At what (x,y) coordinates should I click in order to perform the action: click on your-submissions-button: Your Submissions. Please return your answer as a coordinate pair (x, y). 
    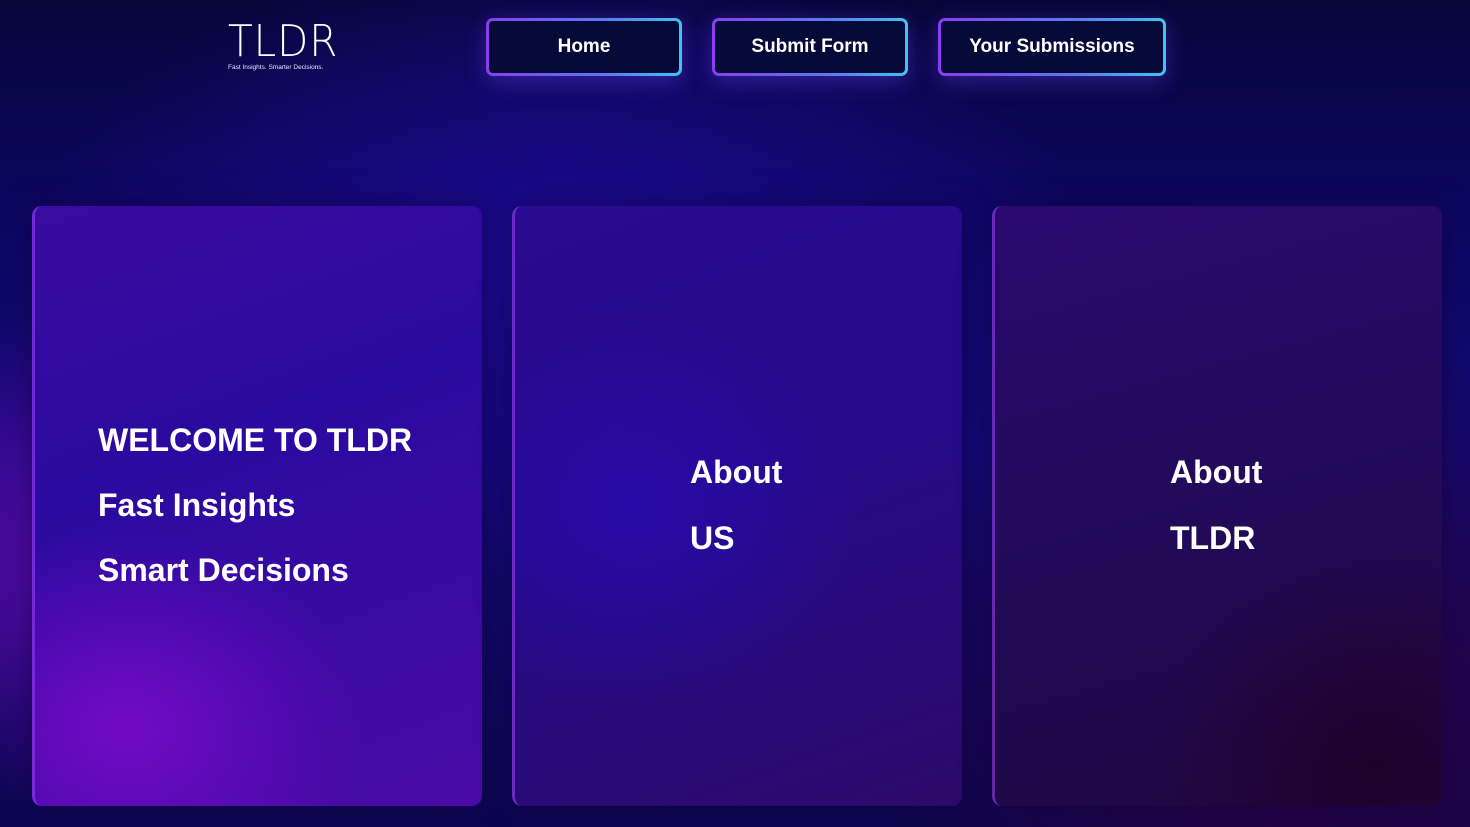
    Looking at the image, I should click on (1052, 47).